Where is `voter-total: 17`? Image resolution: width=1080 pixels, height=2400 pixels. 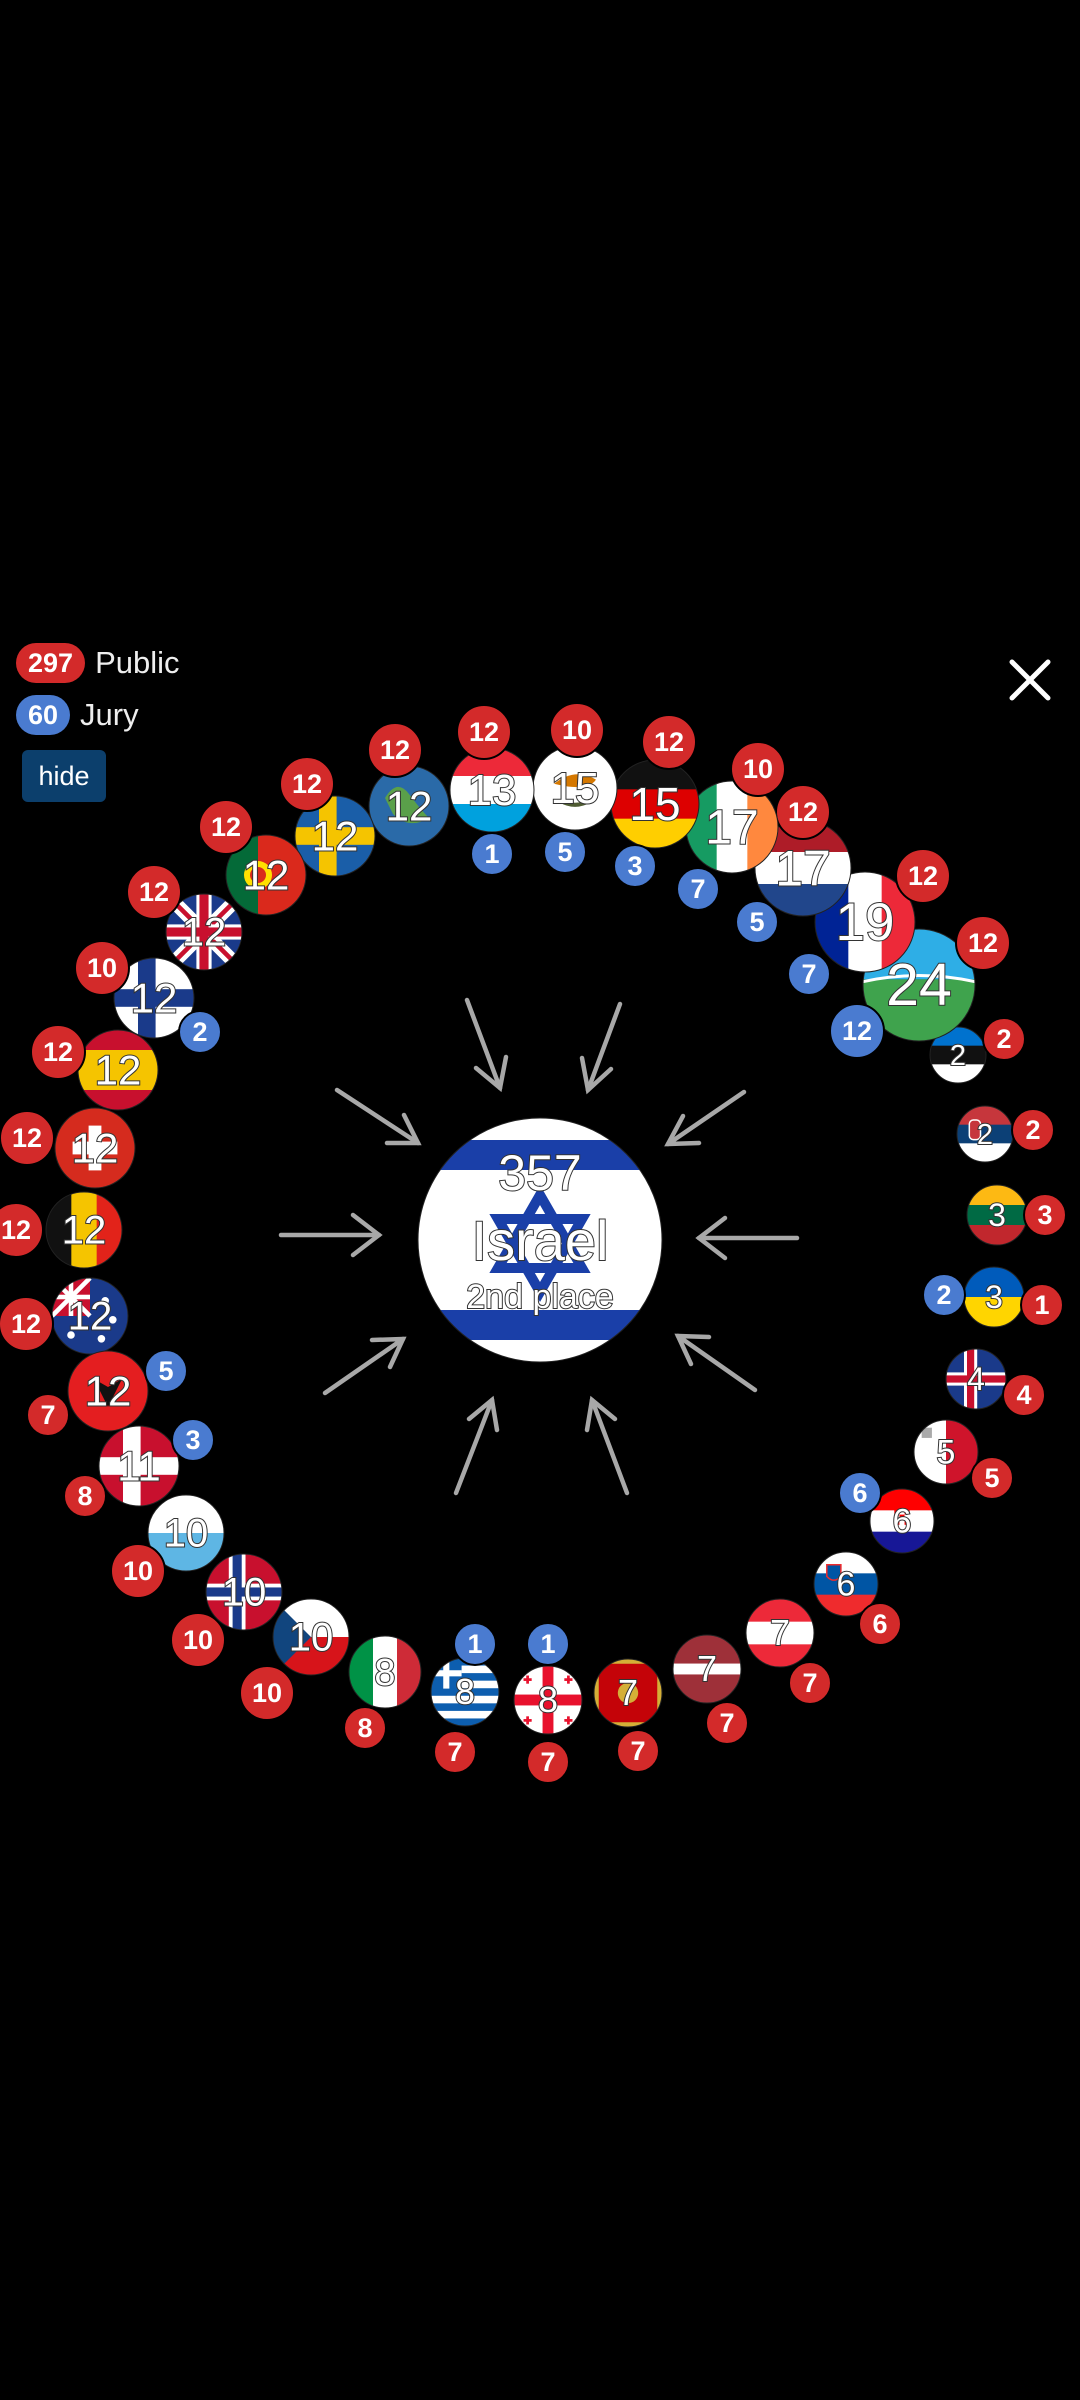
voter-total: 17 is located at coordinates (803, 868).